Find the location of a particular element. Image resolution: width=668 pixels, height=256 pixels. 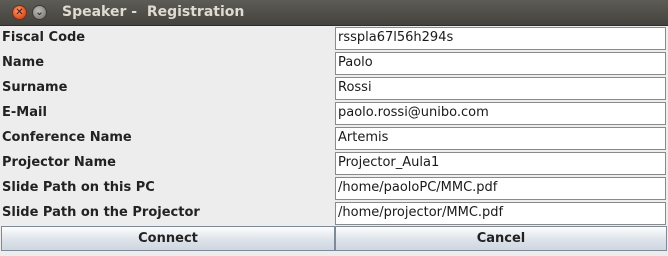

form-row-name: Name Paolo is located at coordinates (334, 63).